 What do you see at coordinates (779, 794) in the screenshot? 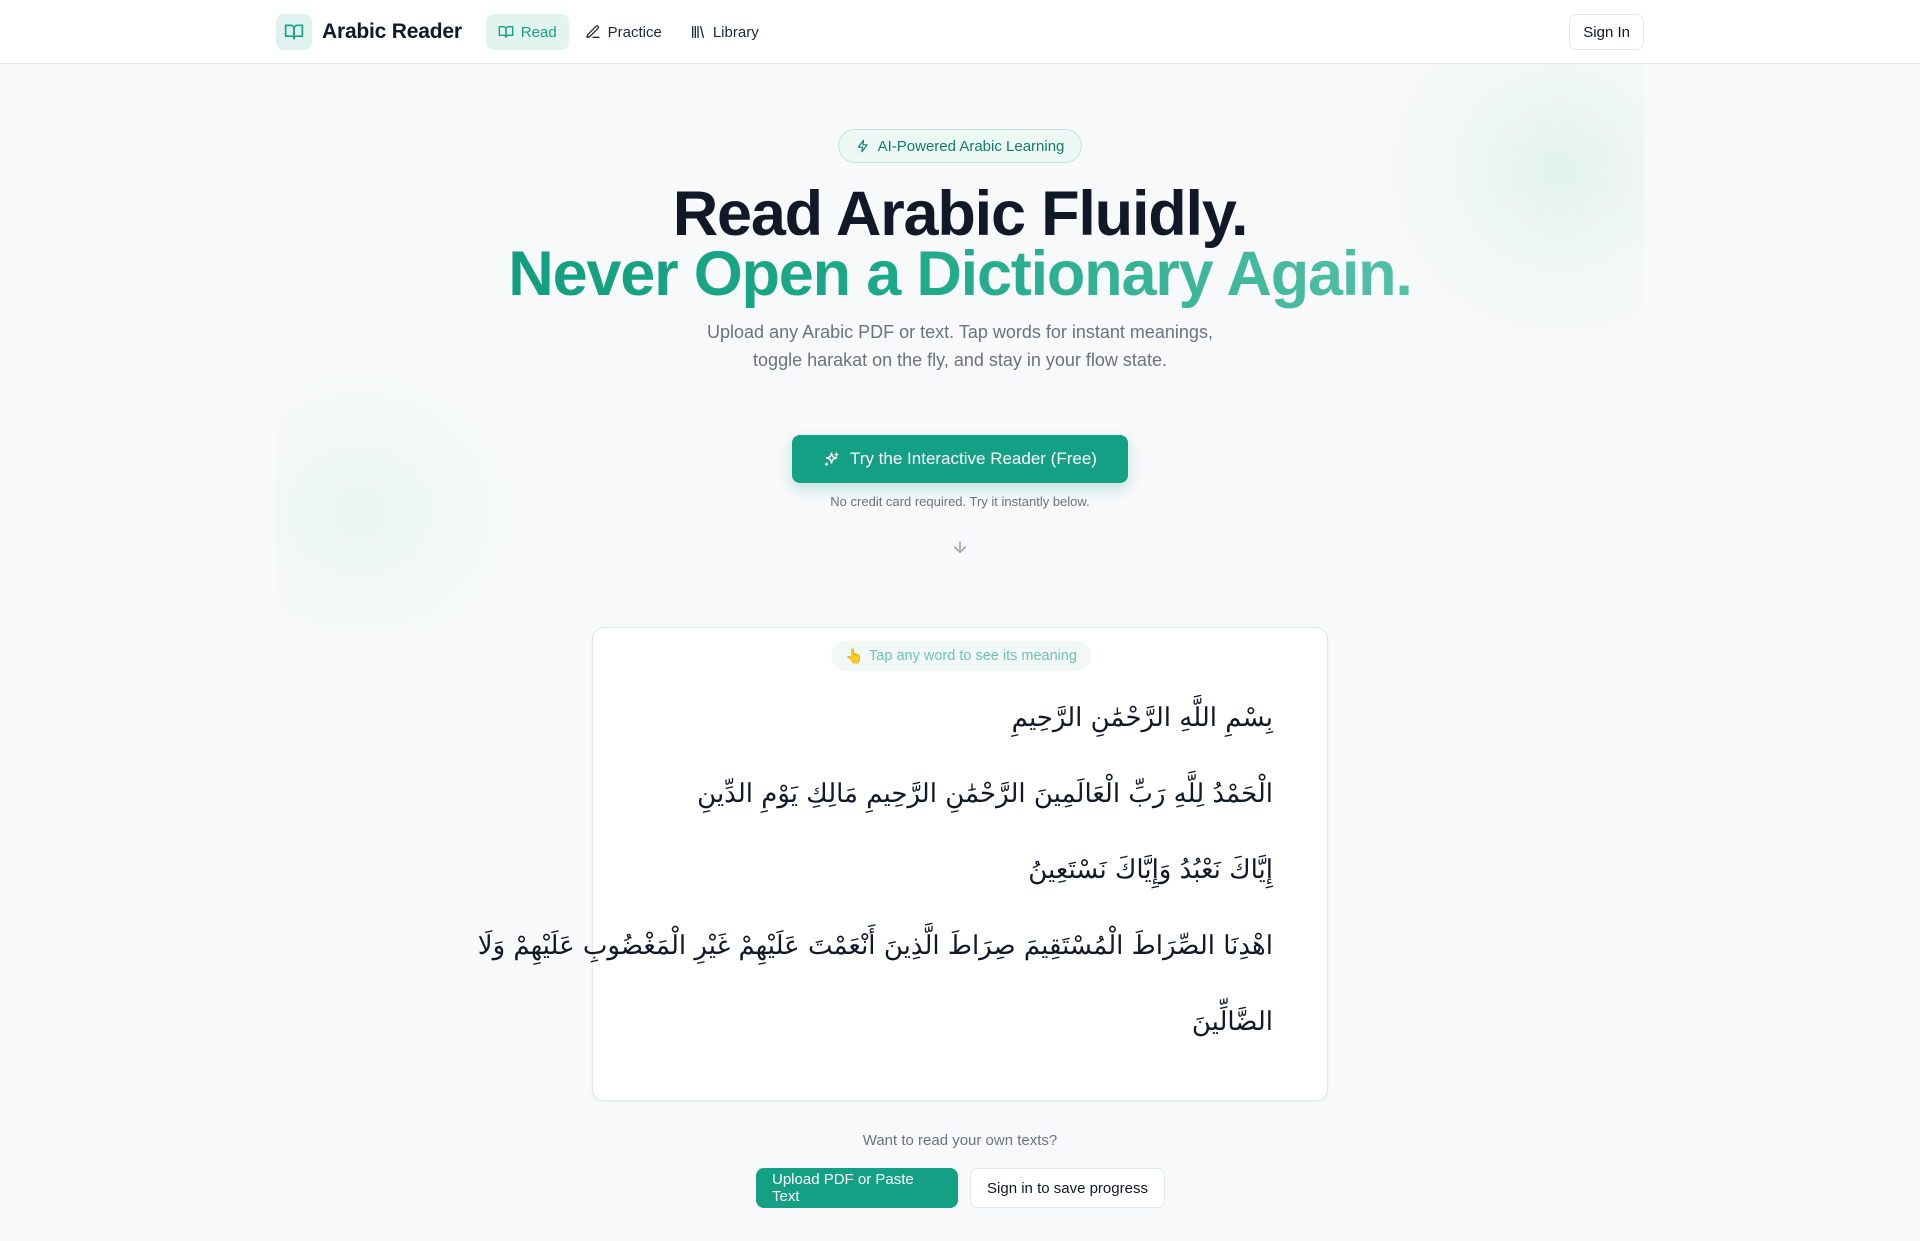
I see `arabic-word: يَوْمِ` at bounding box center [779, 794].